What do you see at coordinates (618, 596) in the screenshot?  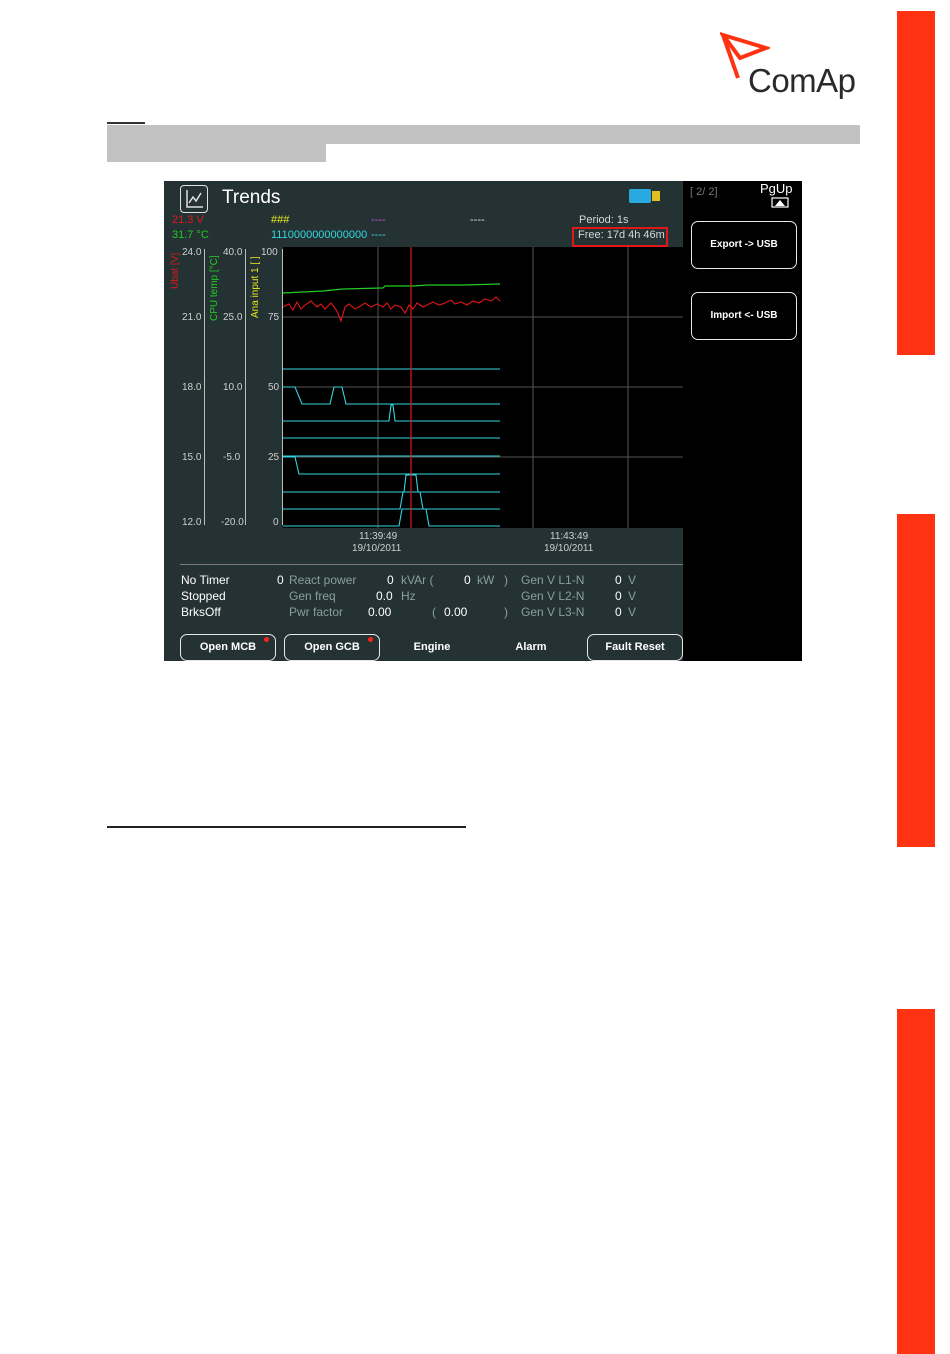 I see `gen-v-l2-value: 0` at bounding box center [618, 596].